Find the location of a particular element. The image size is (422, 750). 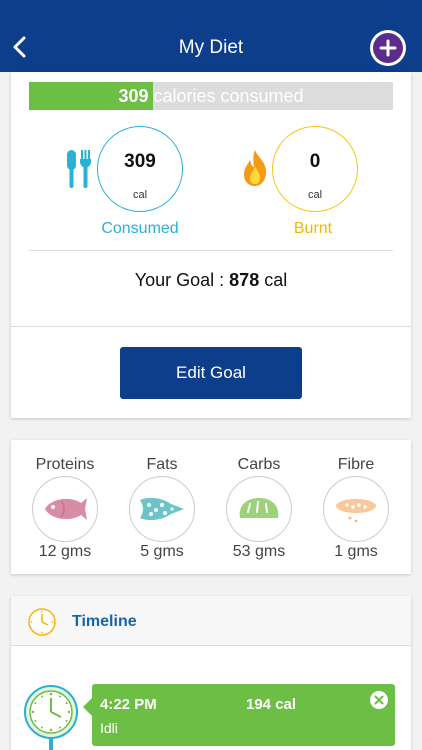

calorie-progress-text: 309 calories consumed is located at coordinates (211, 96).